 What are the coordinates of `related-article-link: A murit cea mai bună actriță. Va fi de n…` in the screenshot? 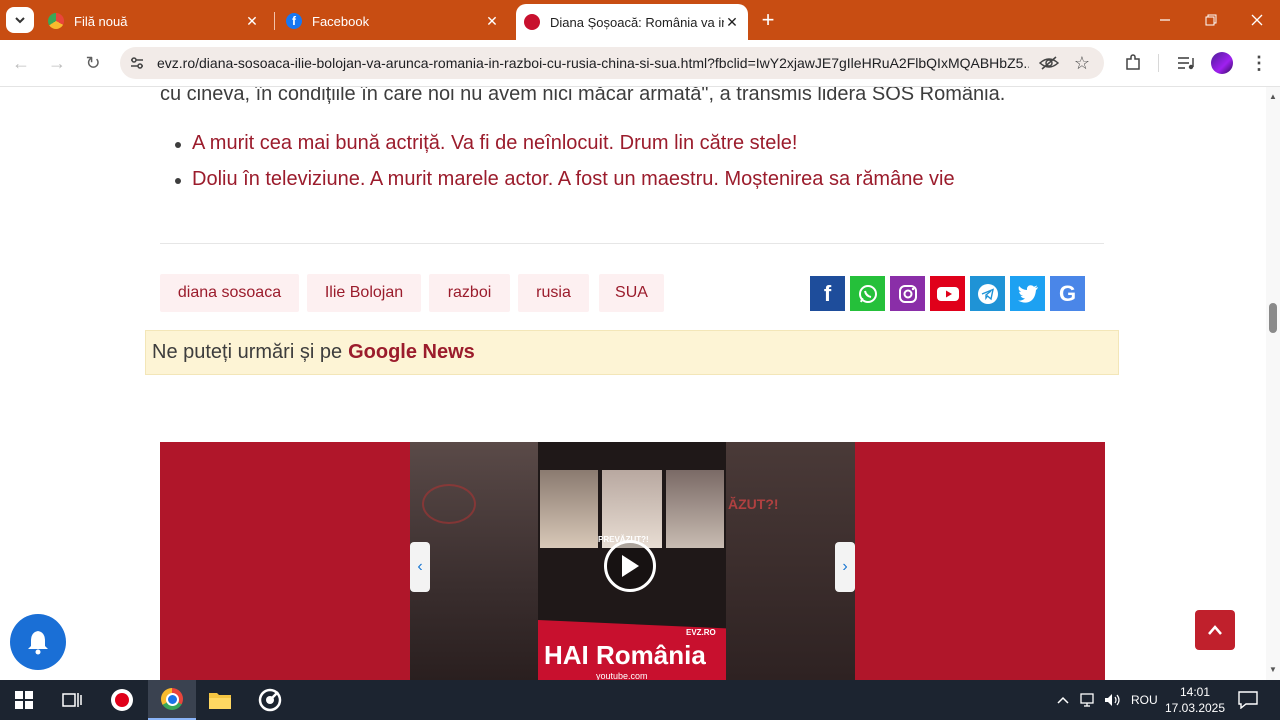 It's located at (494, 143).